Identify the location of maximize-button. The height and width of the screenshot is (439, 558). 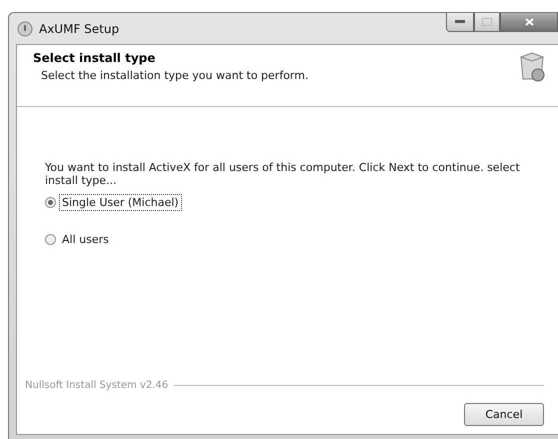
(487, 22).